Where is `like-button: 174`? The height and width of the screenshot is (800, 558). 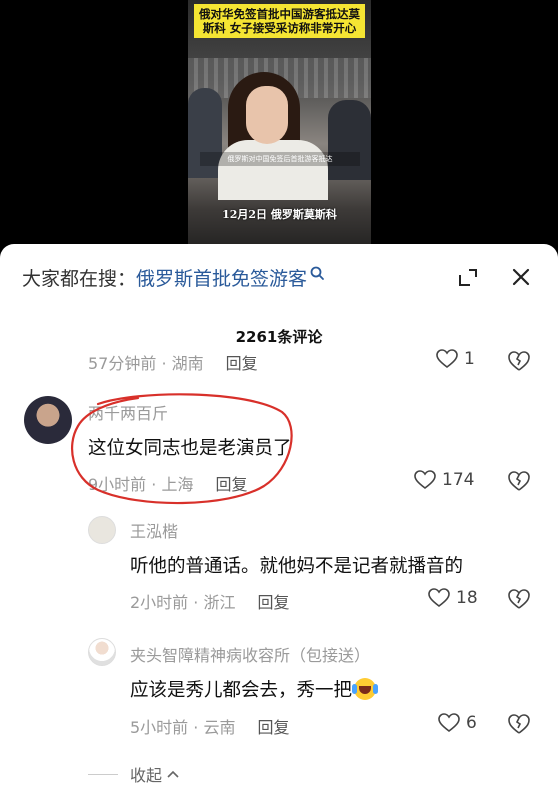
like-button: 174 is located at coordinates (444, 480).